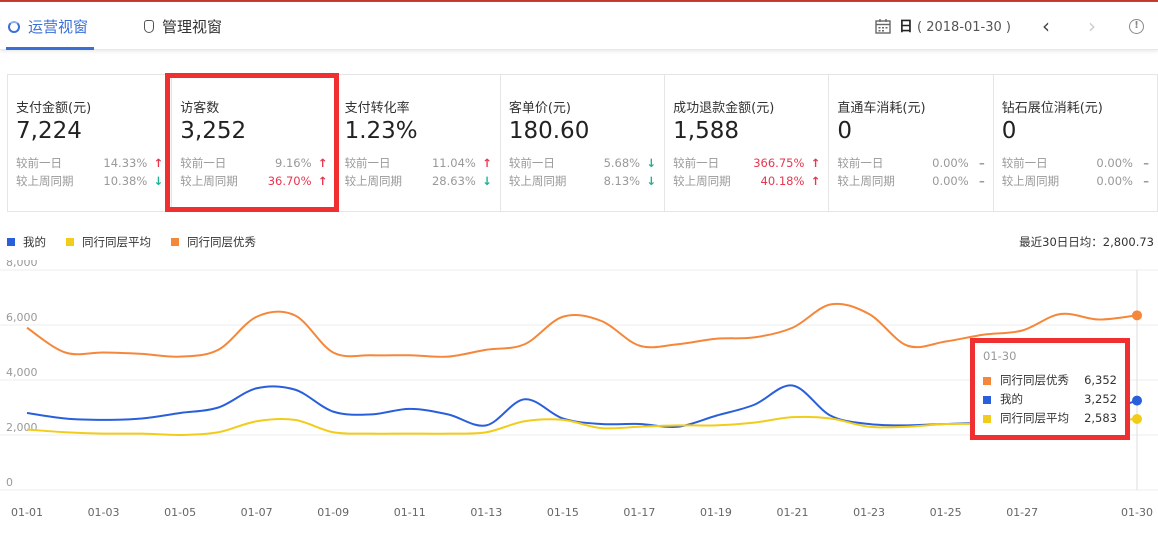  Describe the element at coordinates (549, 131) in the screenshot. I see `metric-value: 180.60` at that location.